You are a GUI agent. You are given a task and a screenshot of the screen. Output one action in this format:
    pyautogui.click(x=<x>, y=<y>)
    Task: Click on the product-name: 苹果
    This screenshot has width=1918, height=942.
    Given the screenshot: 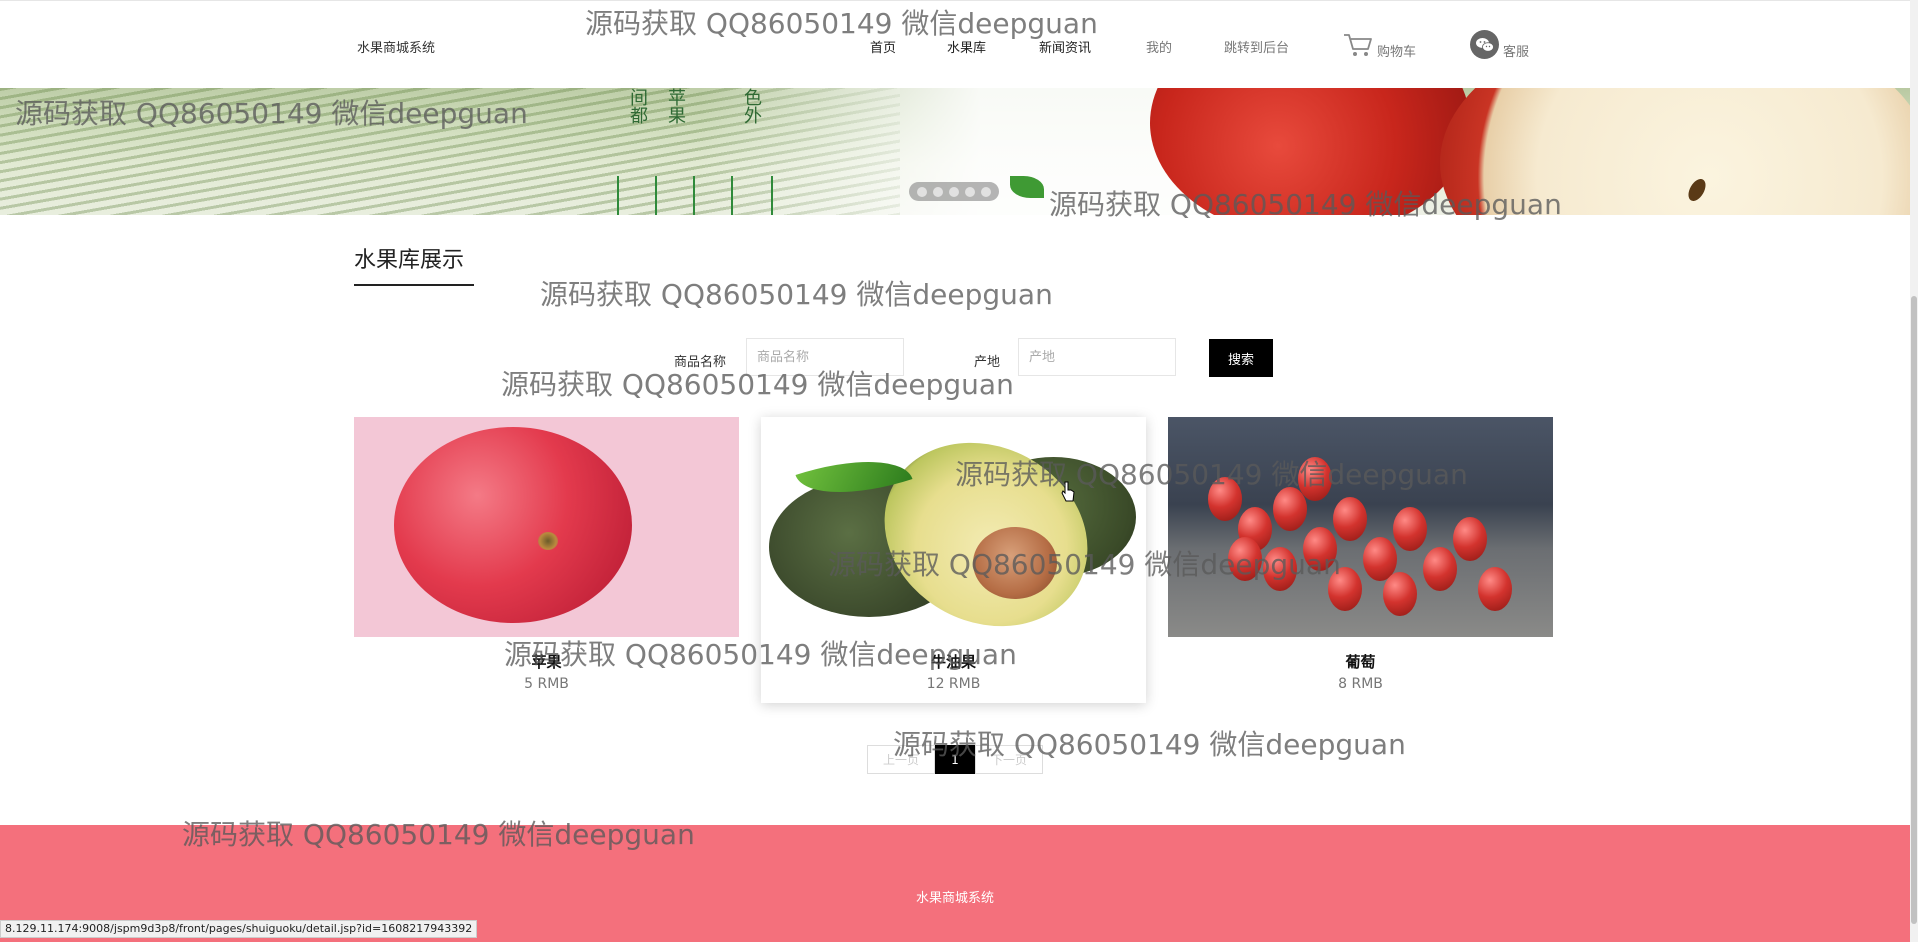 What is the action you would take?
    pyautogui.click(x=546, y=661)
    